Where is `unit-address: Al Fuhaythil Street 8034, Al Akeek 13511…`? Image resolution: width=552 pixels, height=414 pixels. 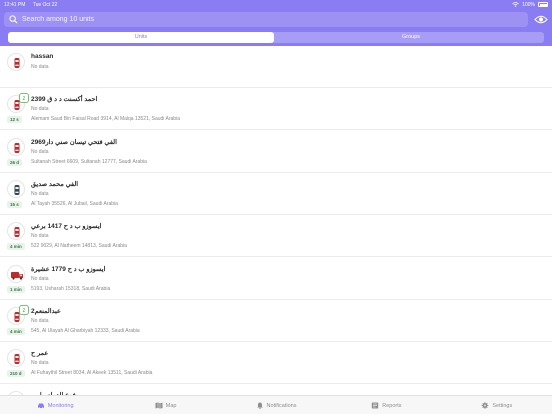
unit-address: Al Fuhaythil Street 8034, Al Akeek 13511… is located at coordinates (92, 373).